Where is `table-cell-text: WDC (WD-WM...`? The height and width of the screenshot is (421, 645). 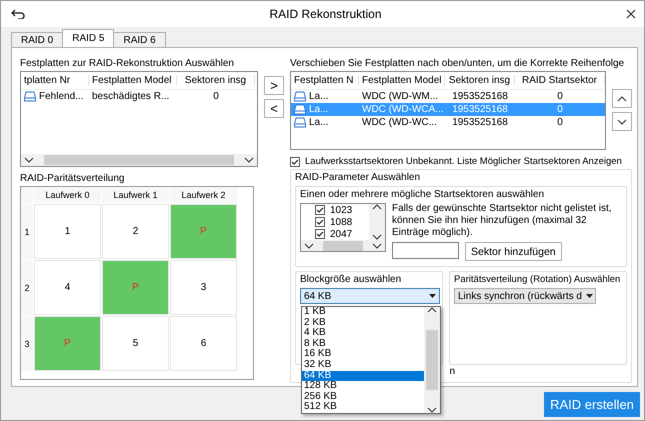 table-cell-text: WDC (WD-WM... is located at coordinates (400, 96).